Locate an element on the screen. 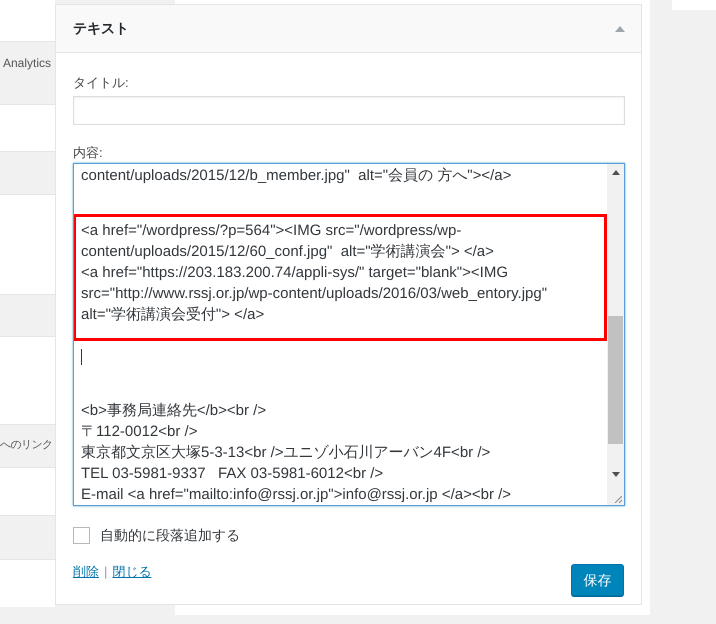 Image resolution: width=716 pixels, height=624 pixels. code-line: <a href="/wordpress/?p=564"><IMG src="/wordpress/wp- is located at coordinates (271, 231).